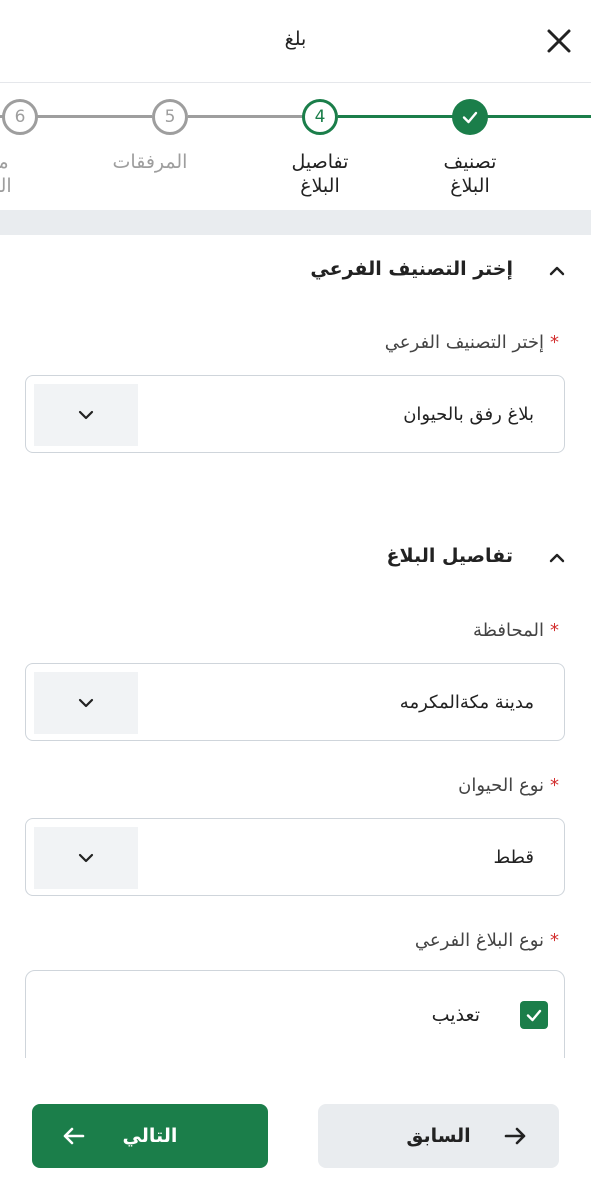 This screenshot has width=591, height=1200. What do you see at coordinates (466, 702) in the screenshot?
I see `select-value: مدينة مكةالمكرمه` at bounding box center [466, 702].